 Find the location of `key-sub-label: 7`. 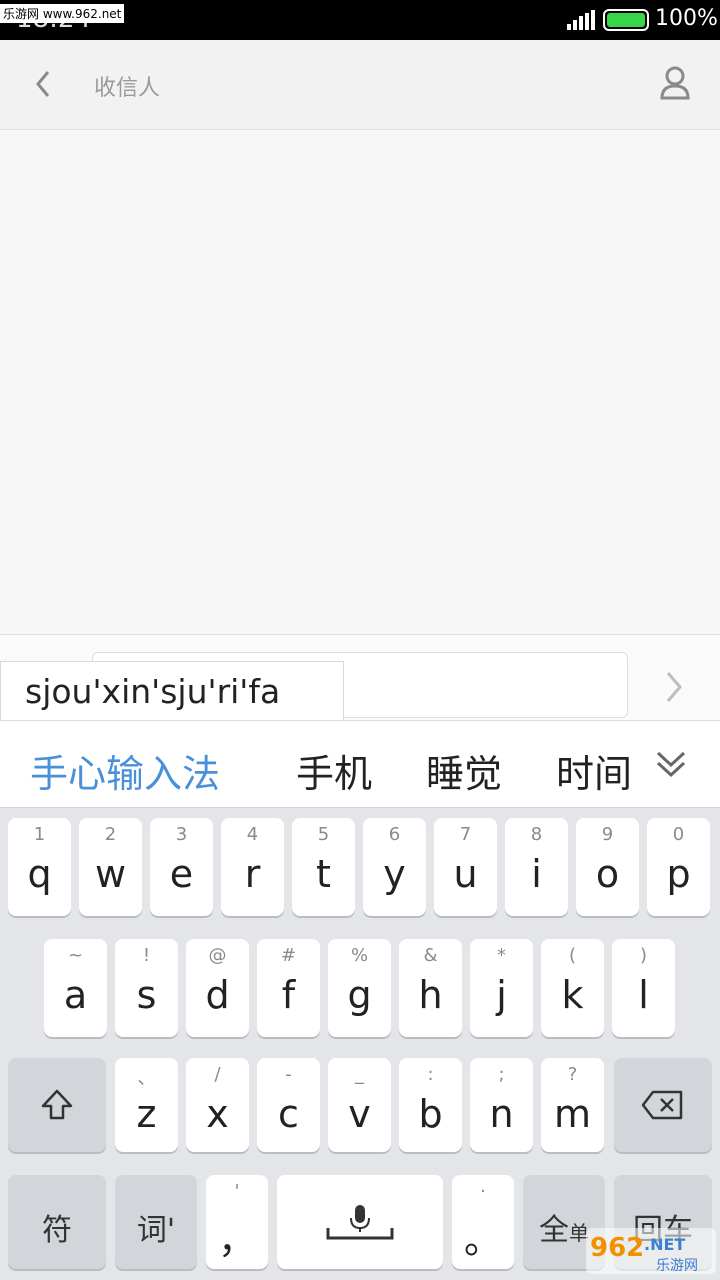

key-sub-label: 7 is located at coordinates (465, 834).